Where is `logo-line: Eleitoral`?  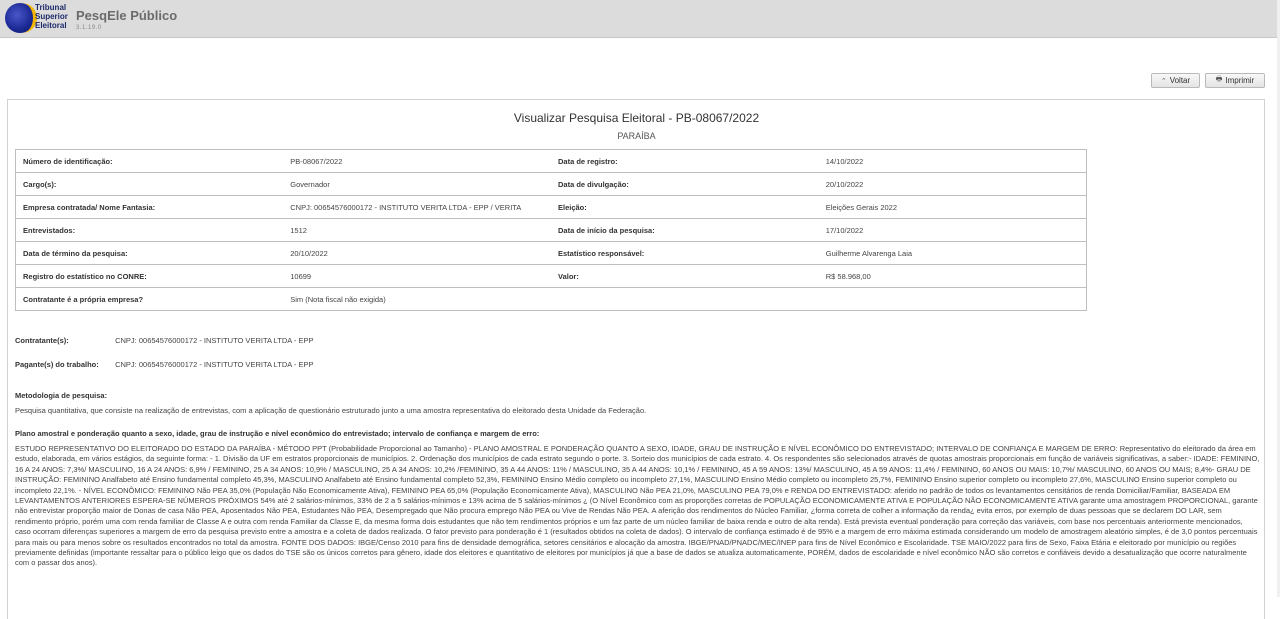
logo-line: Eleitoral is located at coordinates (51, 25).